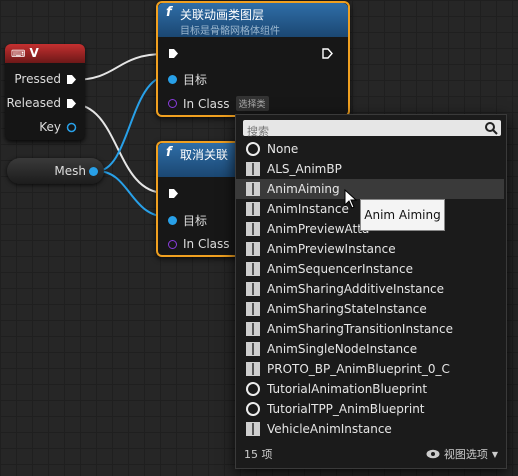 Image resolution: width=518 pixels, height=476 pixels. I want to click on node-header: f 取消关联, so click(202, 160).